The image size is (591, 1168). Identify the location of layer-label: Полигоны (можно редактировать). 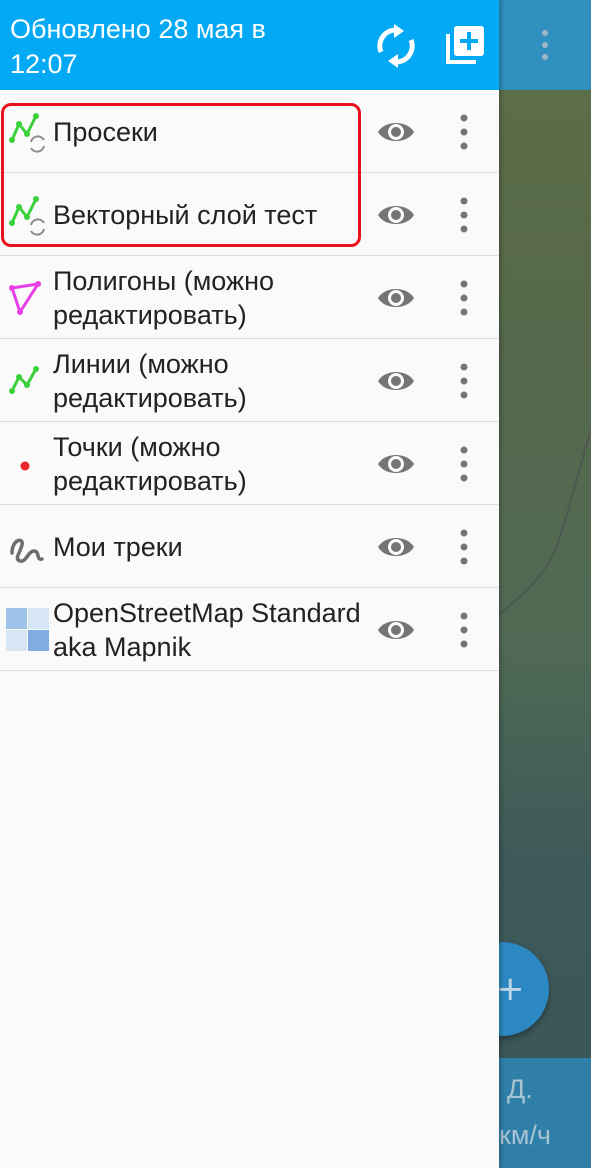
(164, 297).